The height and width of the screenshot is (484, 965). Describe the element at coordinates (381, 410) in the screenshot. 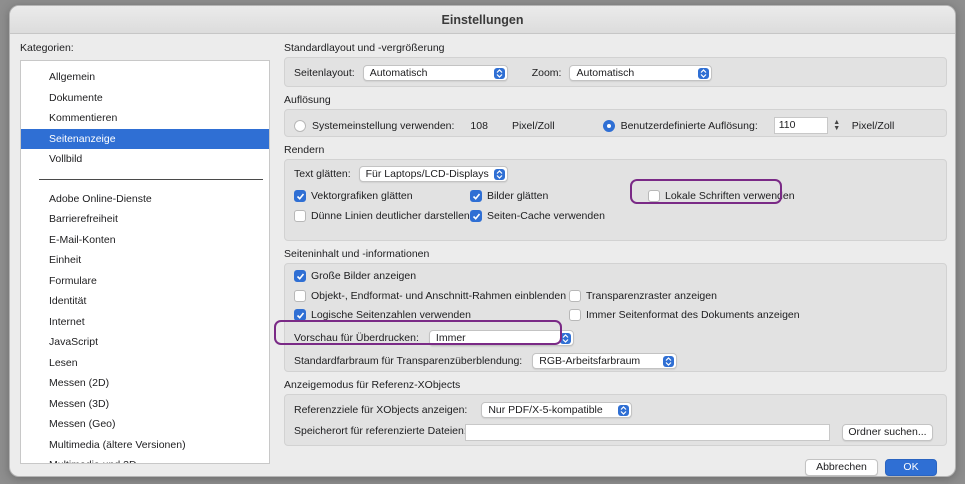

I see `xobject-targets-label: Referenzziele für XObjects anzeigen:` at that location.